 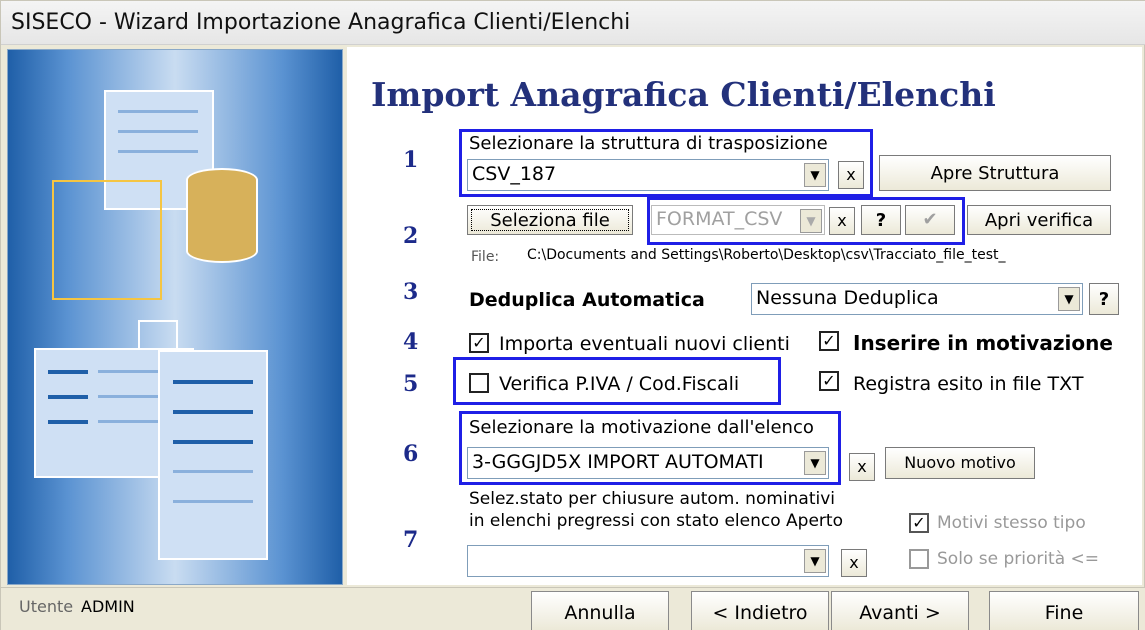 What do you see at coordinates (600, 610) in the screenshot?
I see `cancel-button: Annulla` at bounding box center [600, 610].